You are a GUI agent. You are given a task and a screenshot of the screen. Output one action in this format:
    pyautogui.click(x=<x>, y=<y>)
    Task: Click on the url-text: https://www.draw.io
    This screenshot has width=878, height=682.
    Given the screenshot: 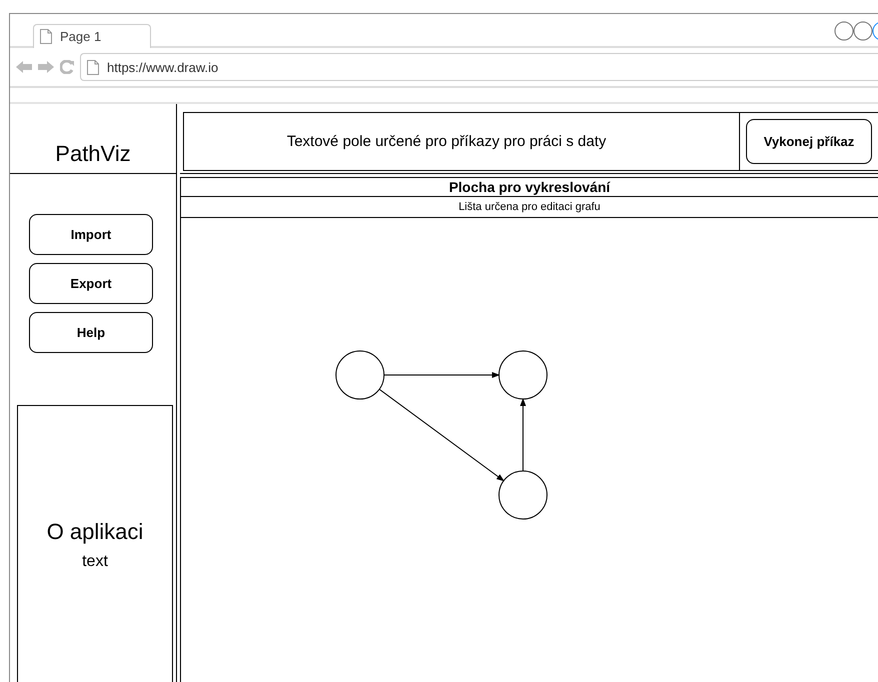 What is the action you would take?
    pyautogui.click(x=162, y=67)
    